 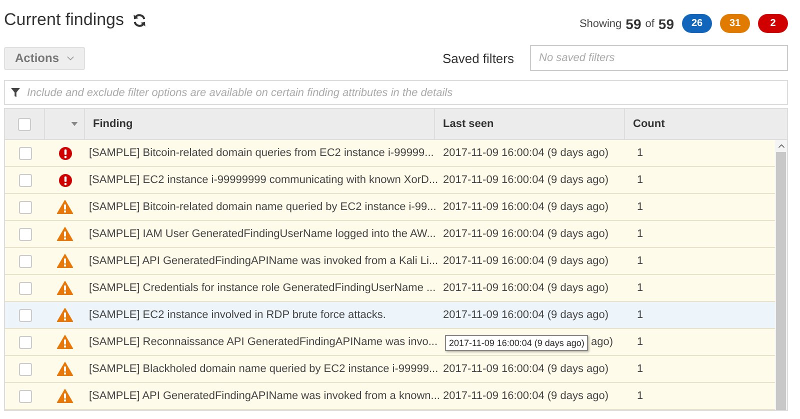 I want to click on sort-caret-icon, so click(x=74, y=124).